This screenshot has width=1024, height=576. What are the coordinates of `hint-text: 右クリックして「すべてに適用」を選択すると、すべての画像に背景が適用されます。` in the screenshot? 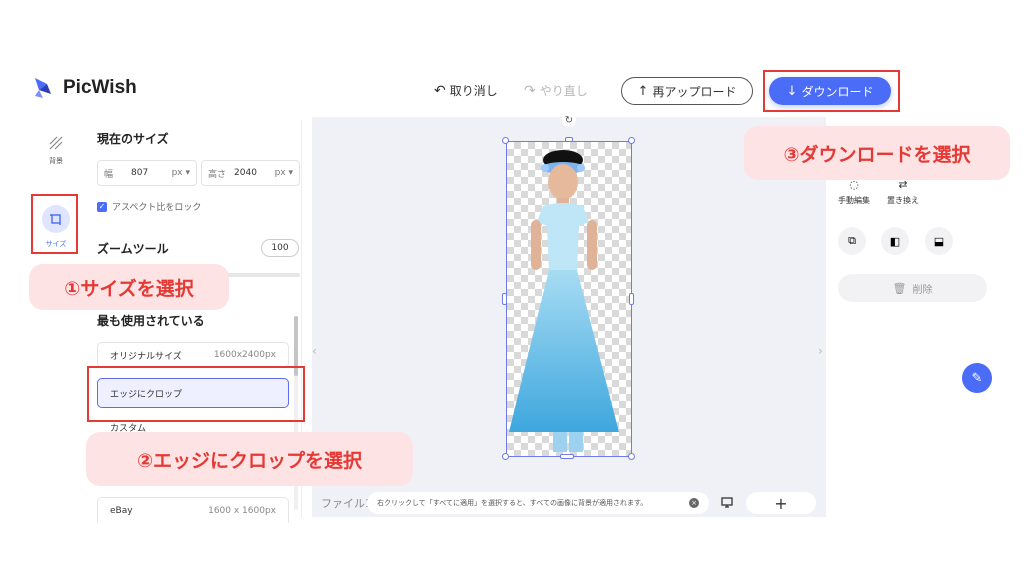 It's located at (512, 503).